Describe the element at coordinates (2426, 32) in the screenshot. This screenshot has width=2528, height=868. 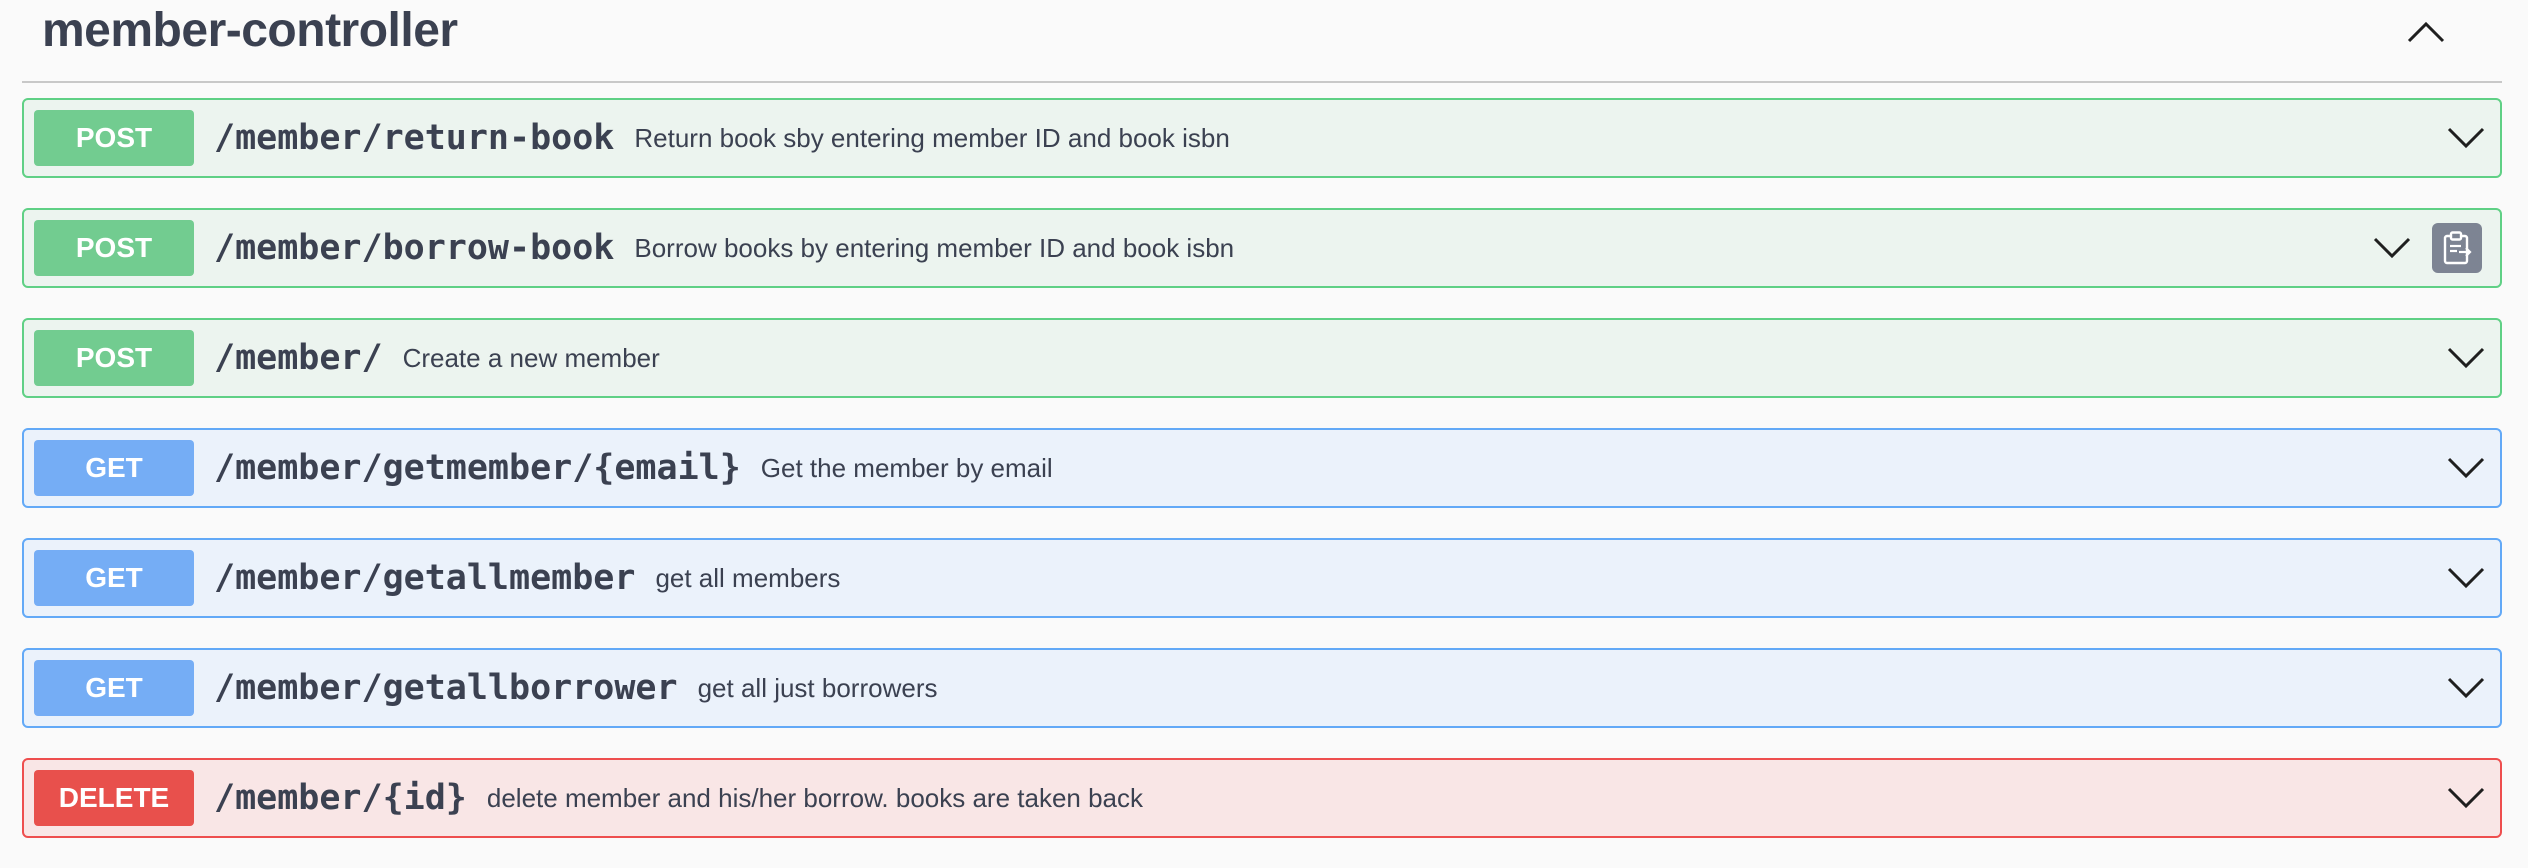
I see `chevron-up-icon` at that location.